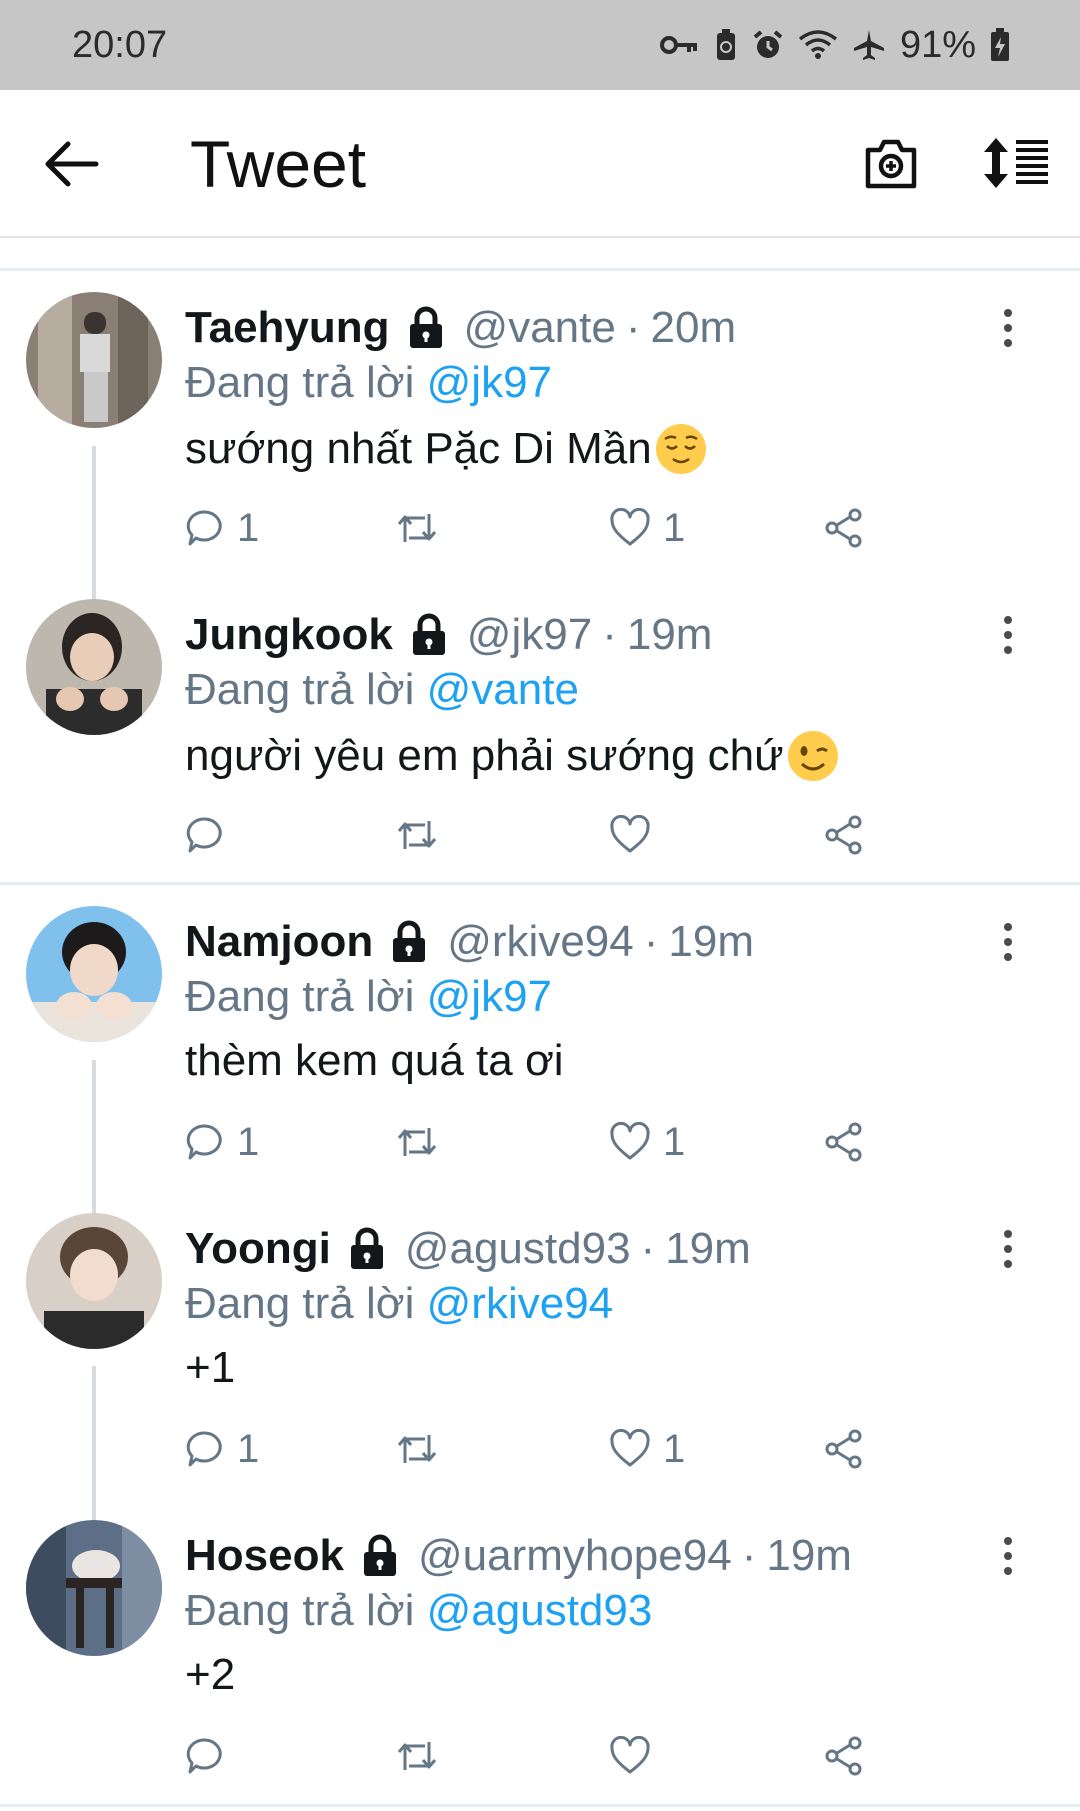 Image resolution: width=1080 pixels, height=1811 pixels. I want to click on sort-order-icon, so click(1016, 163).